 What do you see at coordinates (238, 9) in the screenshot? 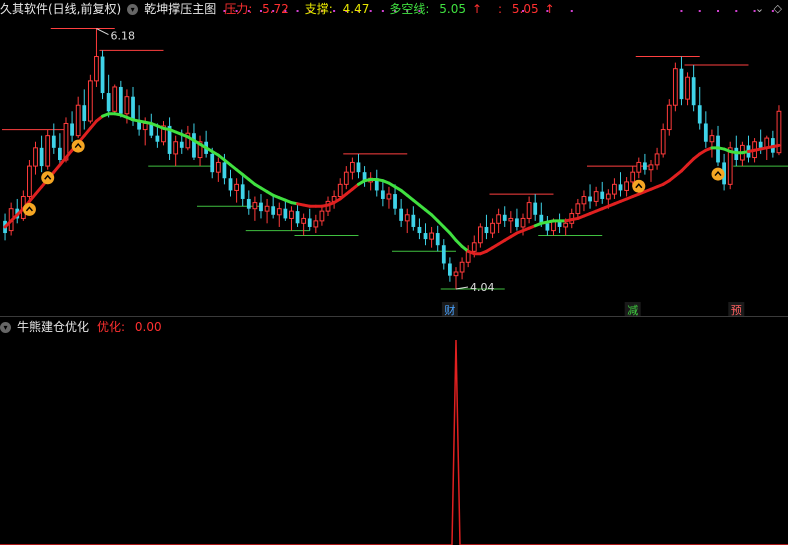
I see `pressure-label-text: 压力:` at bounding box center [238, 9].